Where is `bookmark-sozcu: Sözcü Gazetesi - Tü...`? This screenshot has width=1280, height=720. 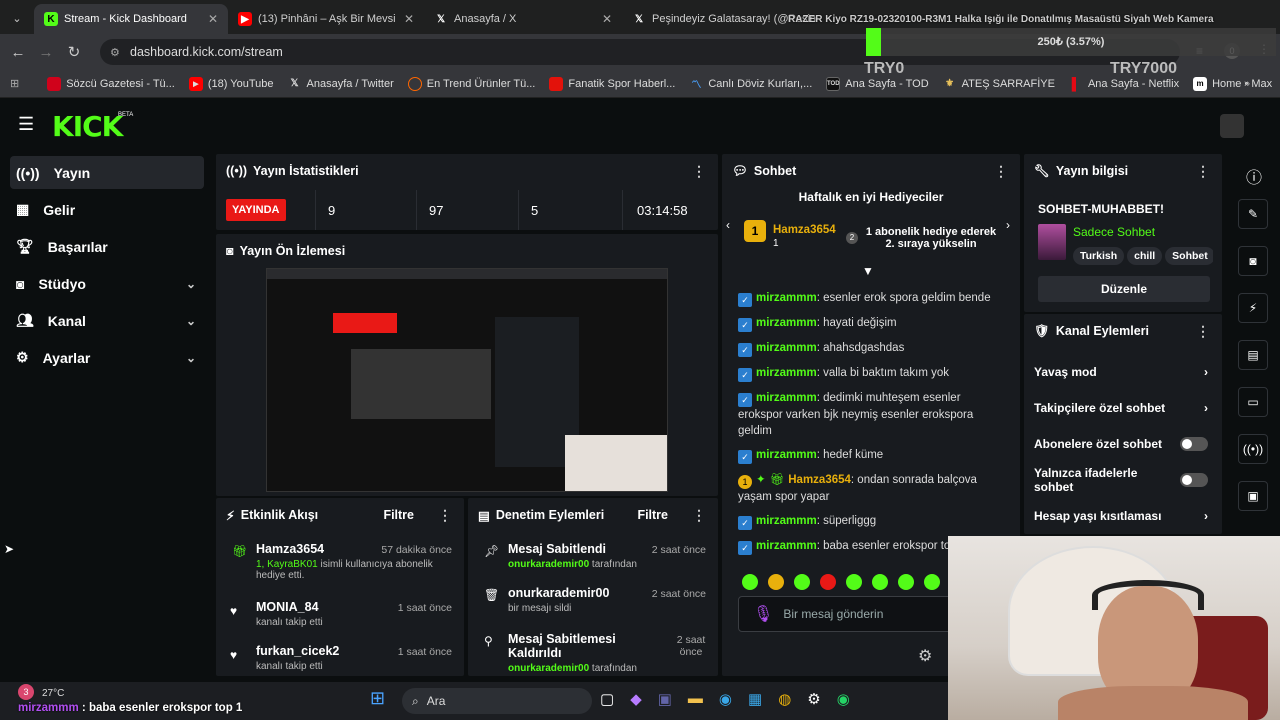
bookmark-sozcu: Sözcü Gazetesi - Tü... is located at coordinates (111, 83).